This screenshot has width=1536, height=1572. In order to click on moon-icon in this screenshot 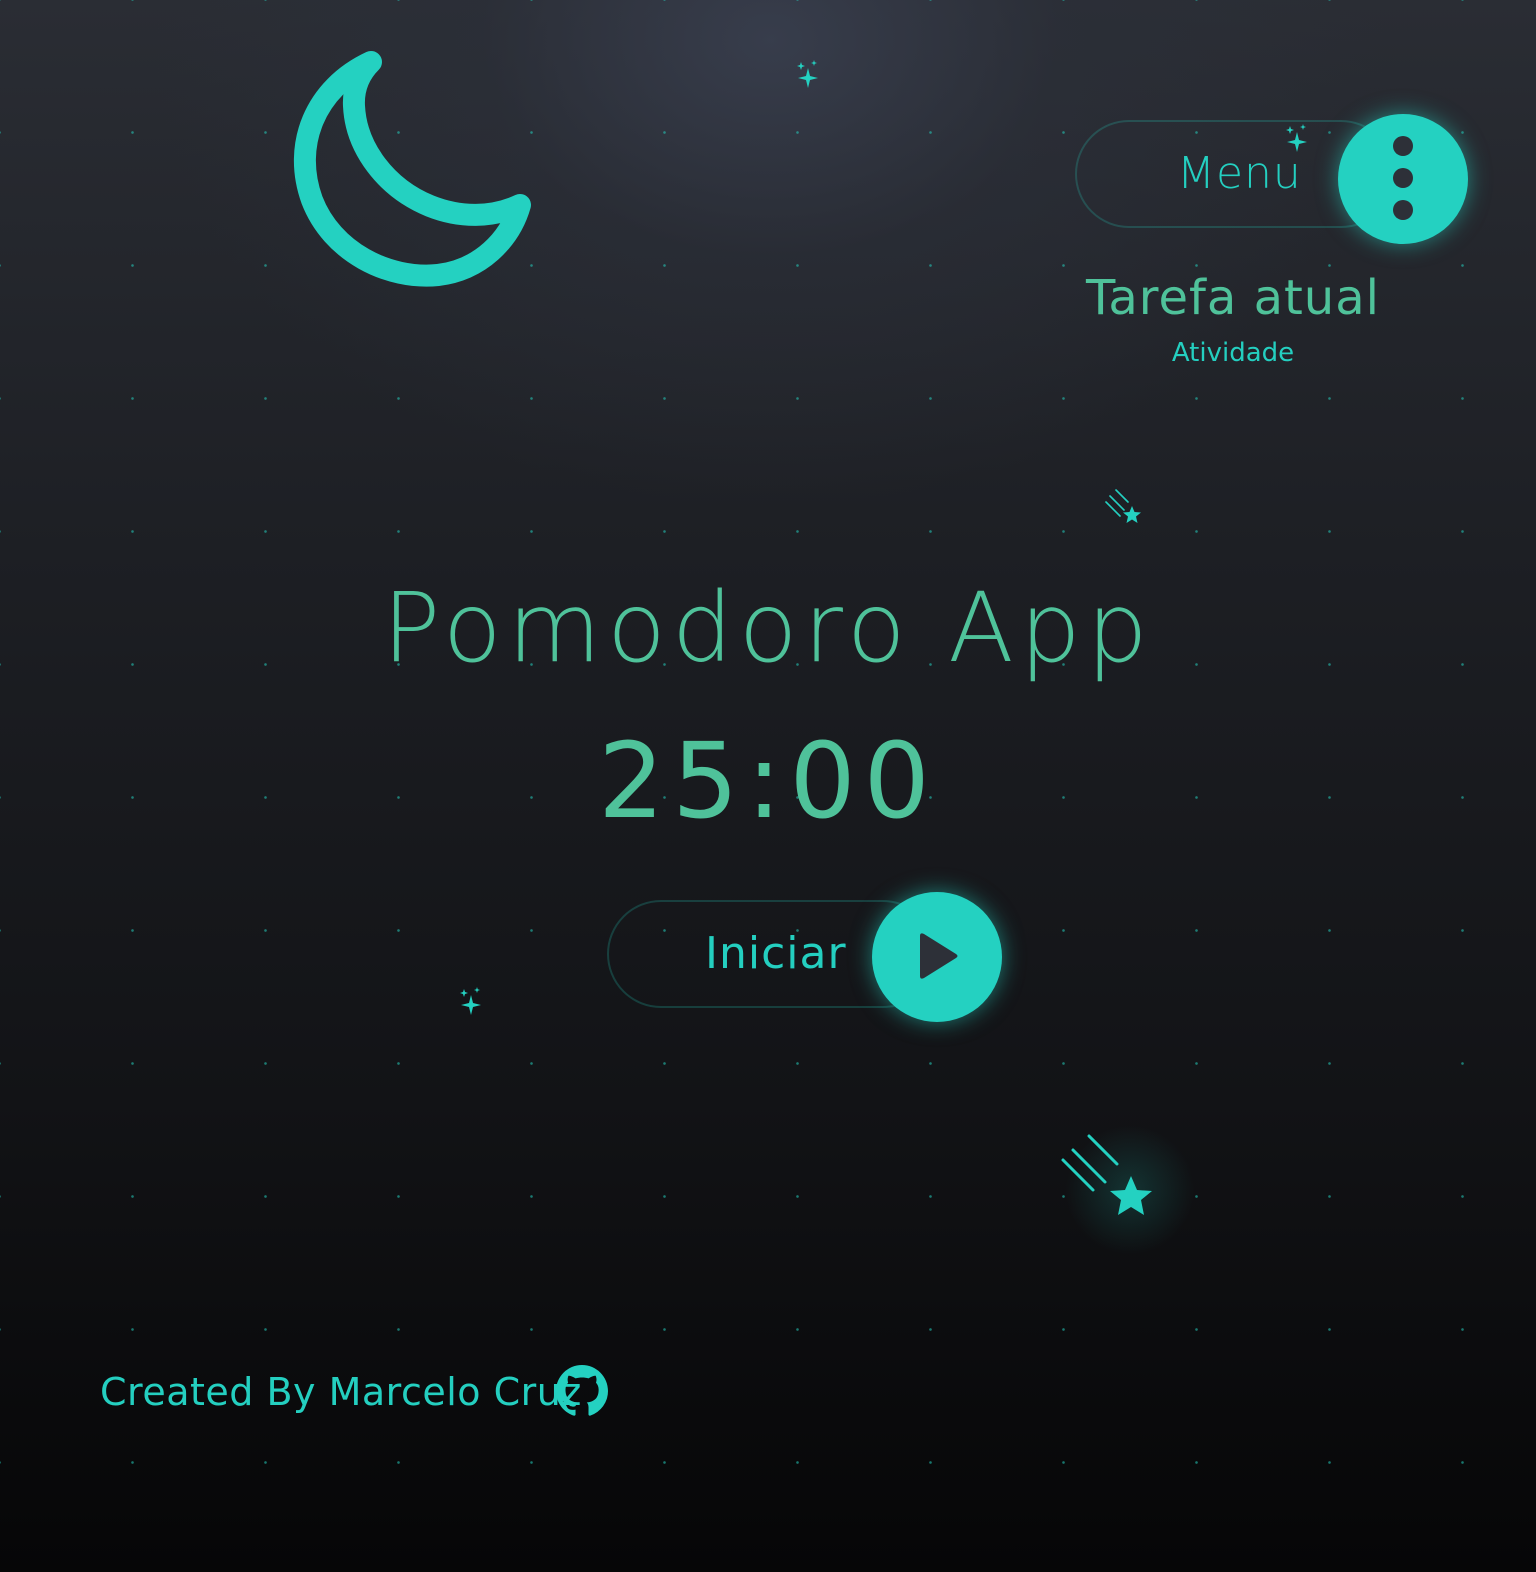, I will do `click(405, 175)`.